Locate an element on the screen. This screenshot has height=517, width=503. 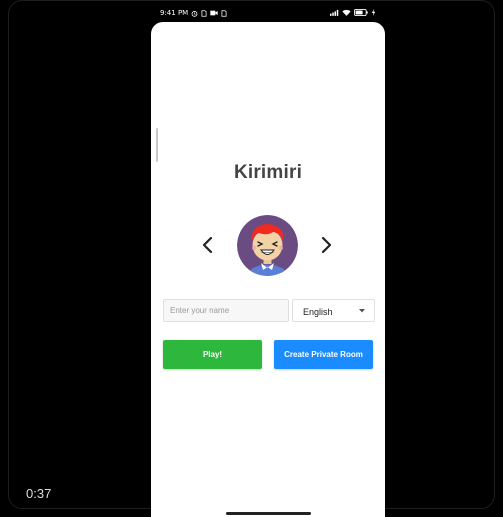
app-title: Kirimiri is located at coordinates (268, 172).